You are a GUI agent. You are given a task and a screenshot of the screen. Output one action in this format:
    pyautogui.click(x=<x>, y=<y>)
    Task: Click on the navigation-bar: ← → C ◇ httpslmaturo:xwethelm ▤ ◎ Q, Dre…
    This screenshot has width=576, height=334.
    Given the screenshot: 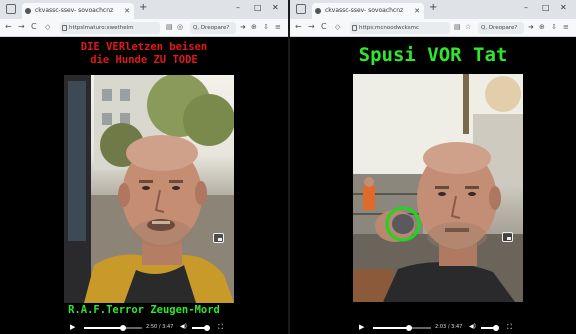 What is the action you would take?
    pyautogui.click(x=144, y=28)
    